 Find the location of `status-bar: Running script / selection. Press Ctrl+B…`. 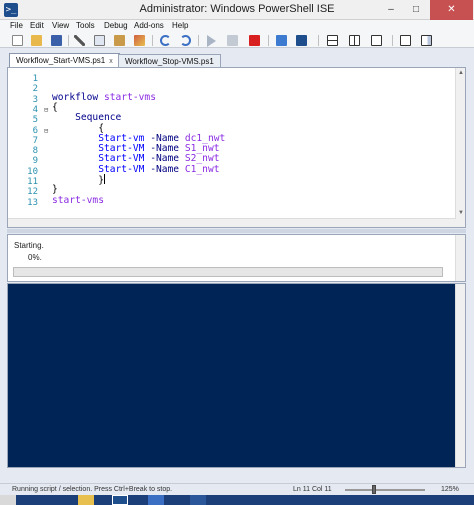

status-bar: Running script / selection. Press Ctrl+B… is located at coordinates (237, 489).